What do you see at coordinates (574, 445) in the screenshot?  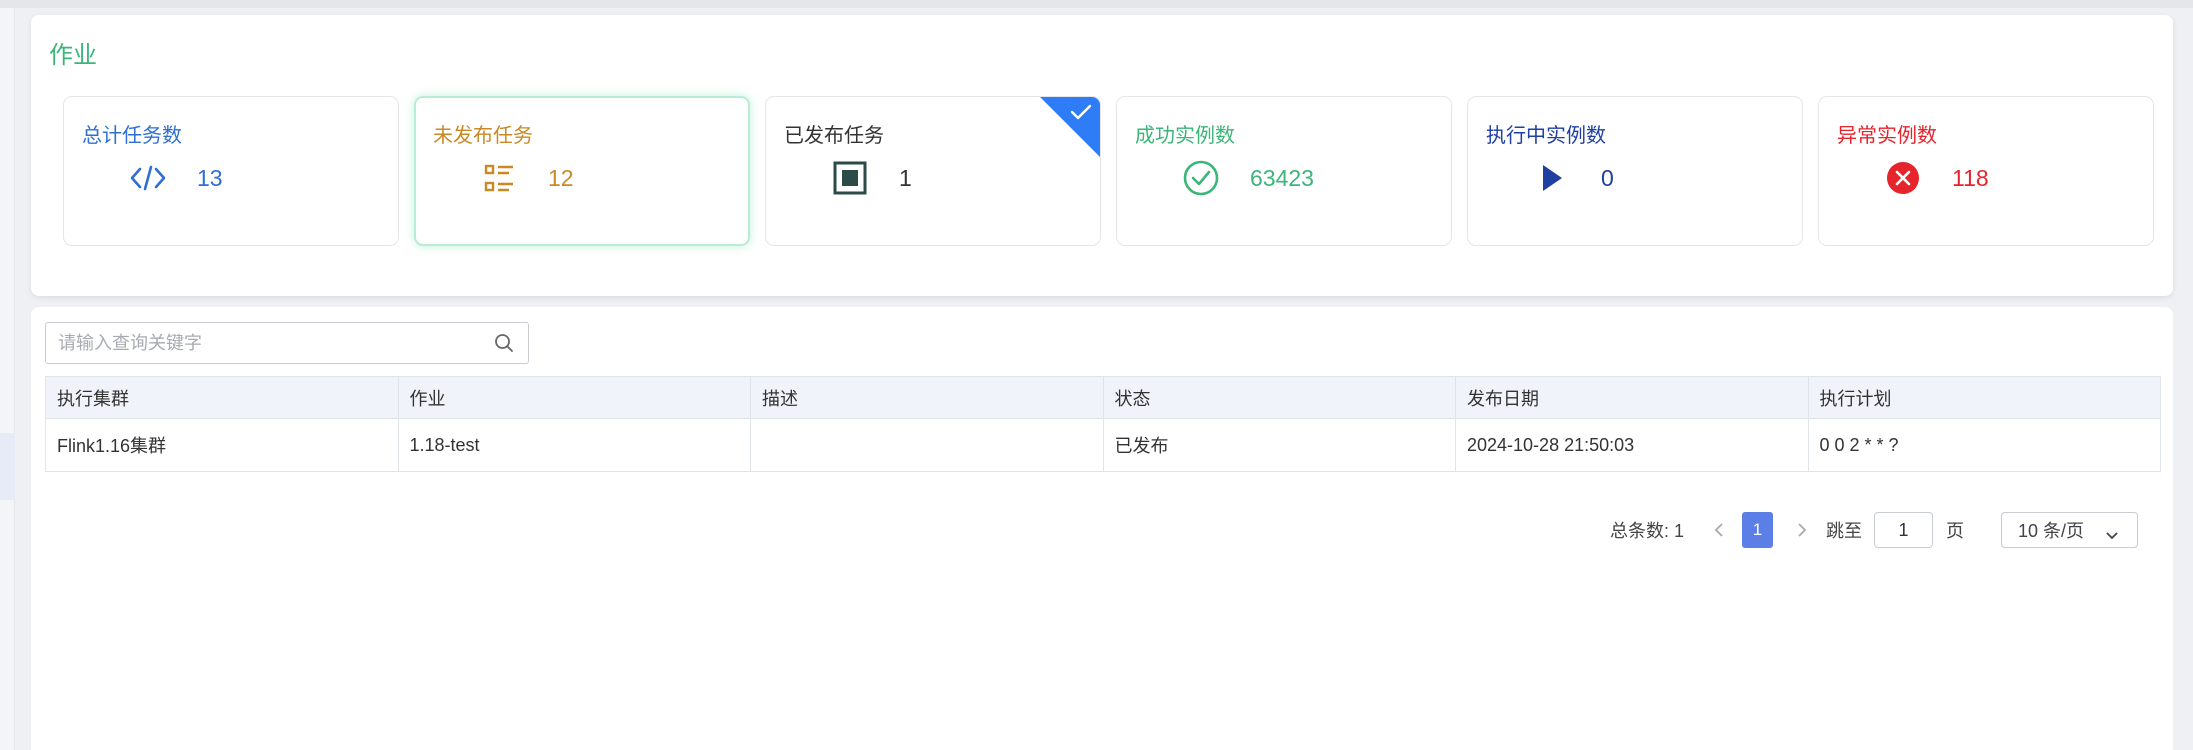 I see `cell-job: 1.18-test` at bounding box center [574, 445].